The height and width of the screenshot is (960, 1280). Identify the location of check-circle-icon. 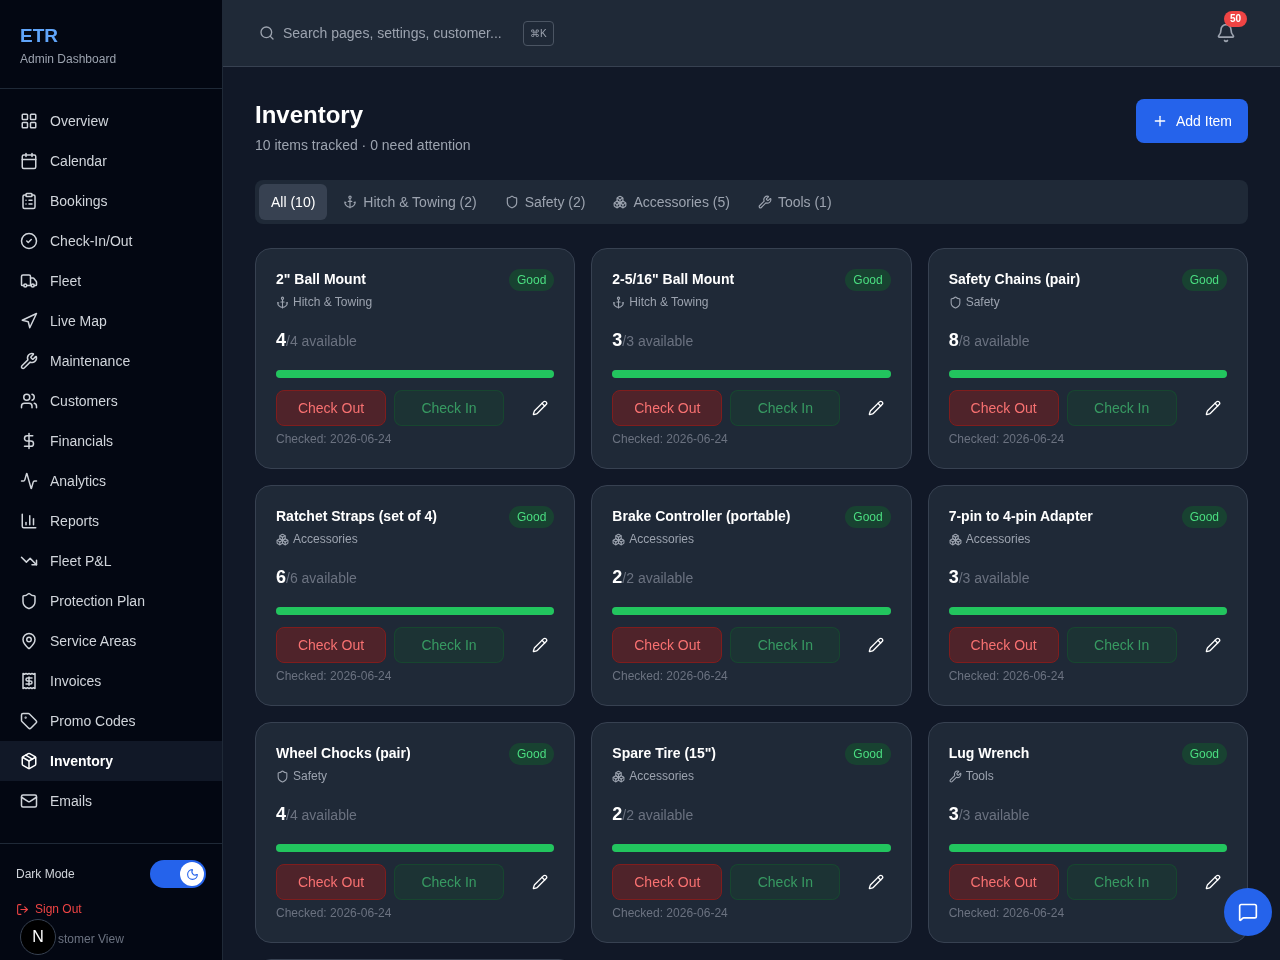
(29, 241).